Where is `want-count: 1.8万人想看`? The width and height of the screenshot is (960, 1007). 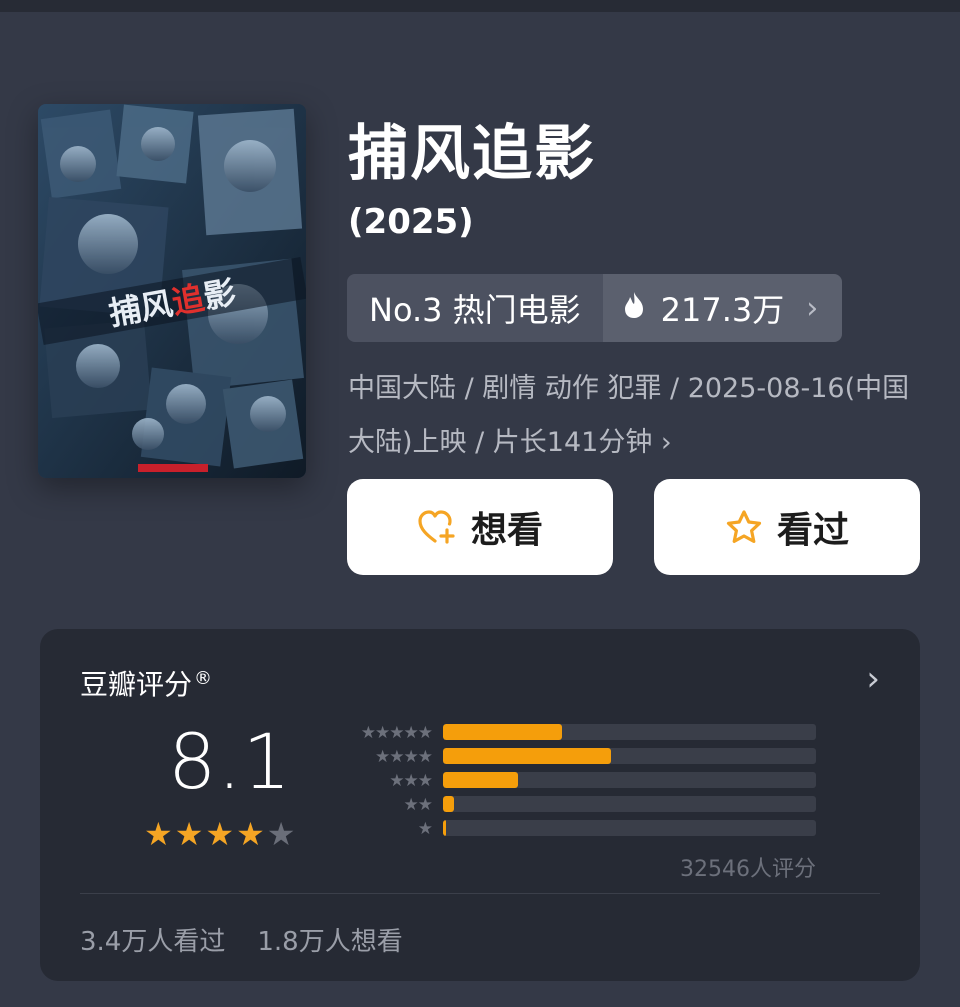
want-count: 1.8万人想看 is located at coordinates (330, 942).